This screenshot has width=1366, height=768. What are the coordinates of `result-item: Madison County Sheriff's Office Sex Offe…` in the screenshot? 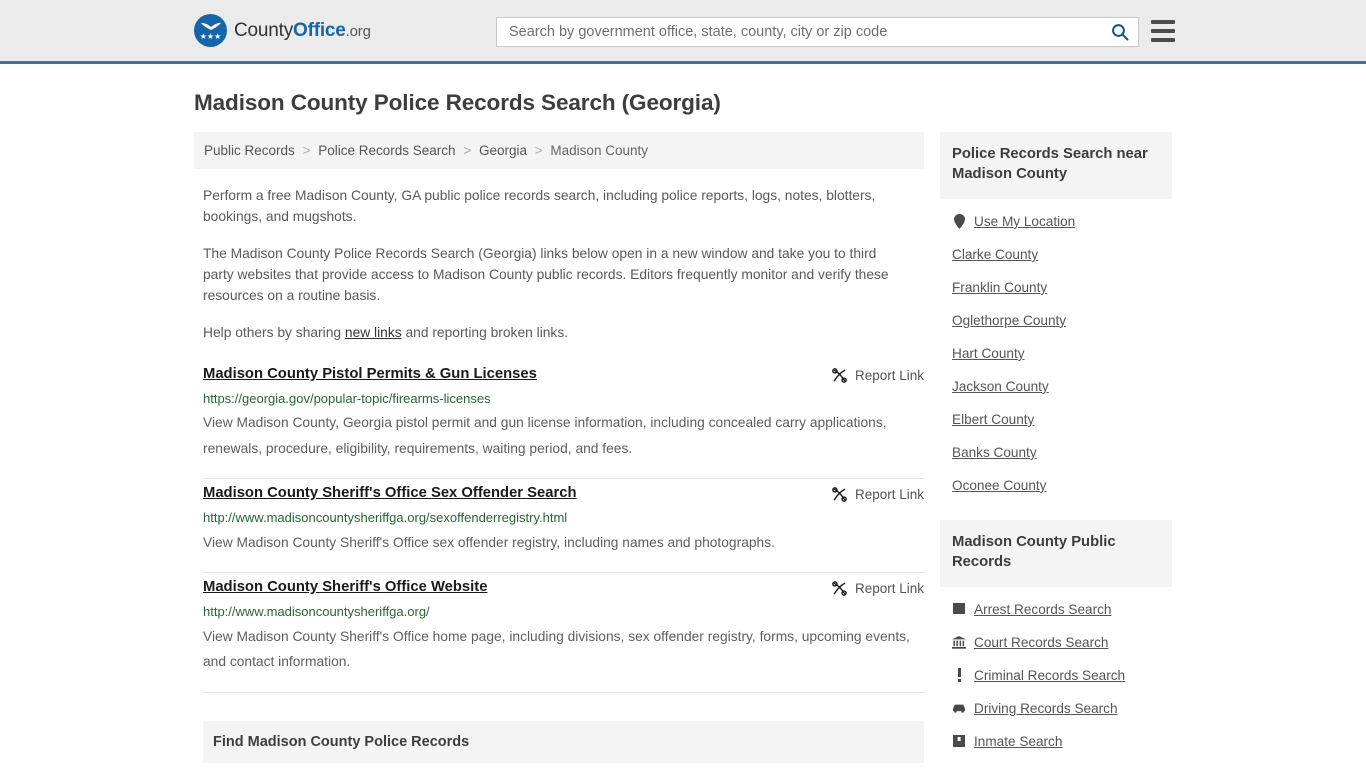 It's located at (563, 526).